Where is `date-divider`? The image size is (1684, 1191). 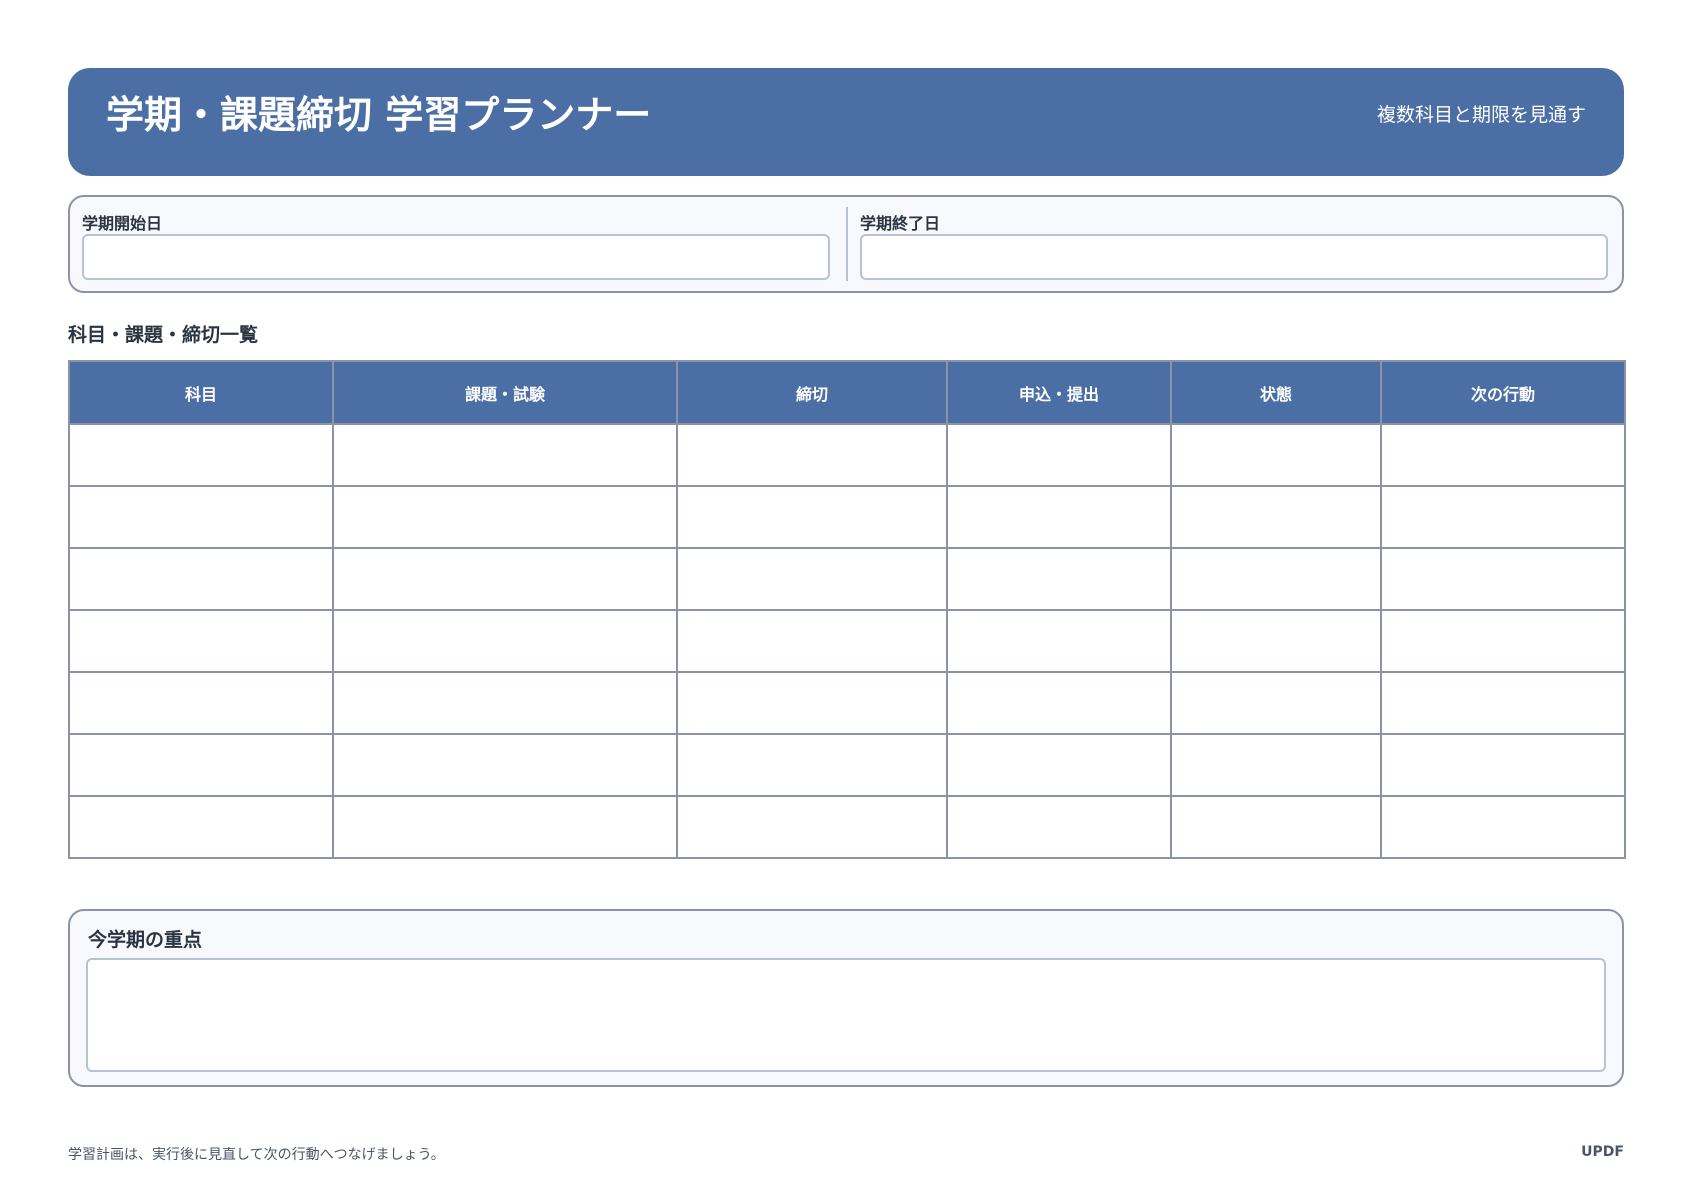
date-divider is located at coordinates (847, 244).